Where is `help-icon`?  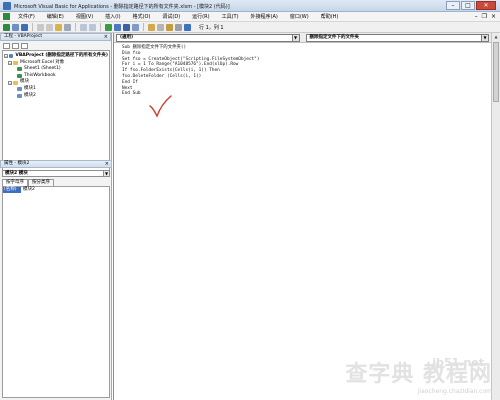 help-icon is located at coordinates (187, 27).